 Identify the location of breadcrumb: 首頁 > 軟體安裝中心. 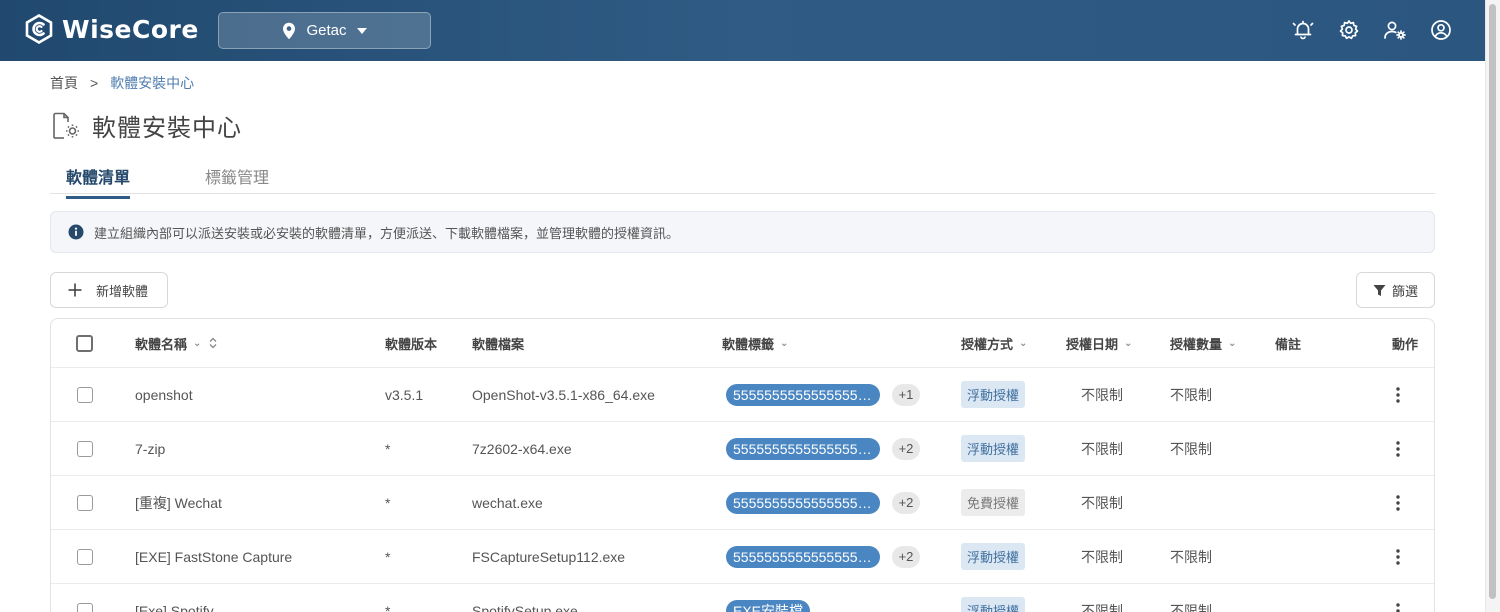
(122, 83).